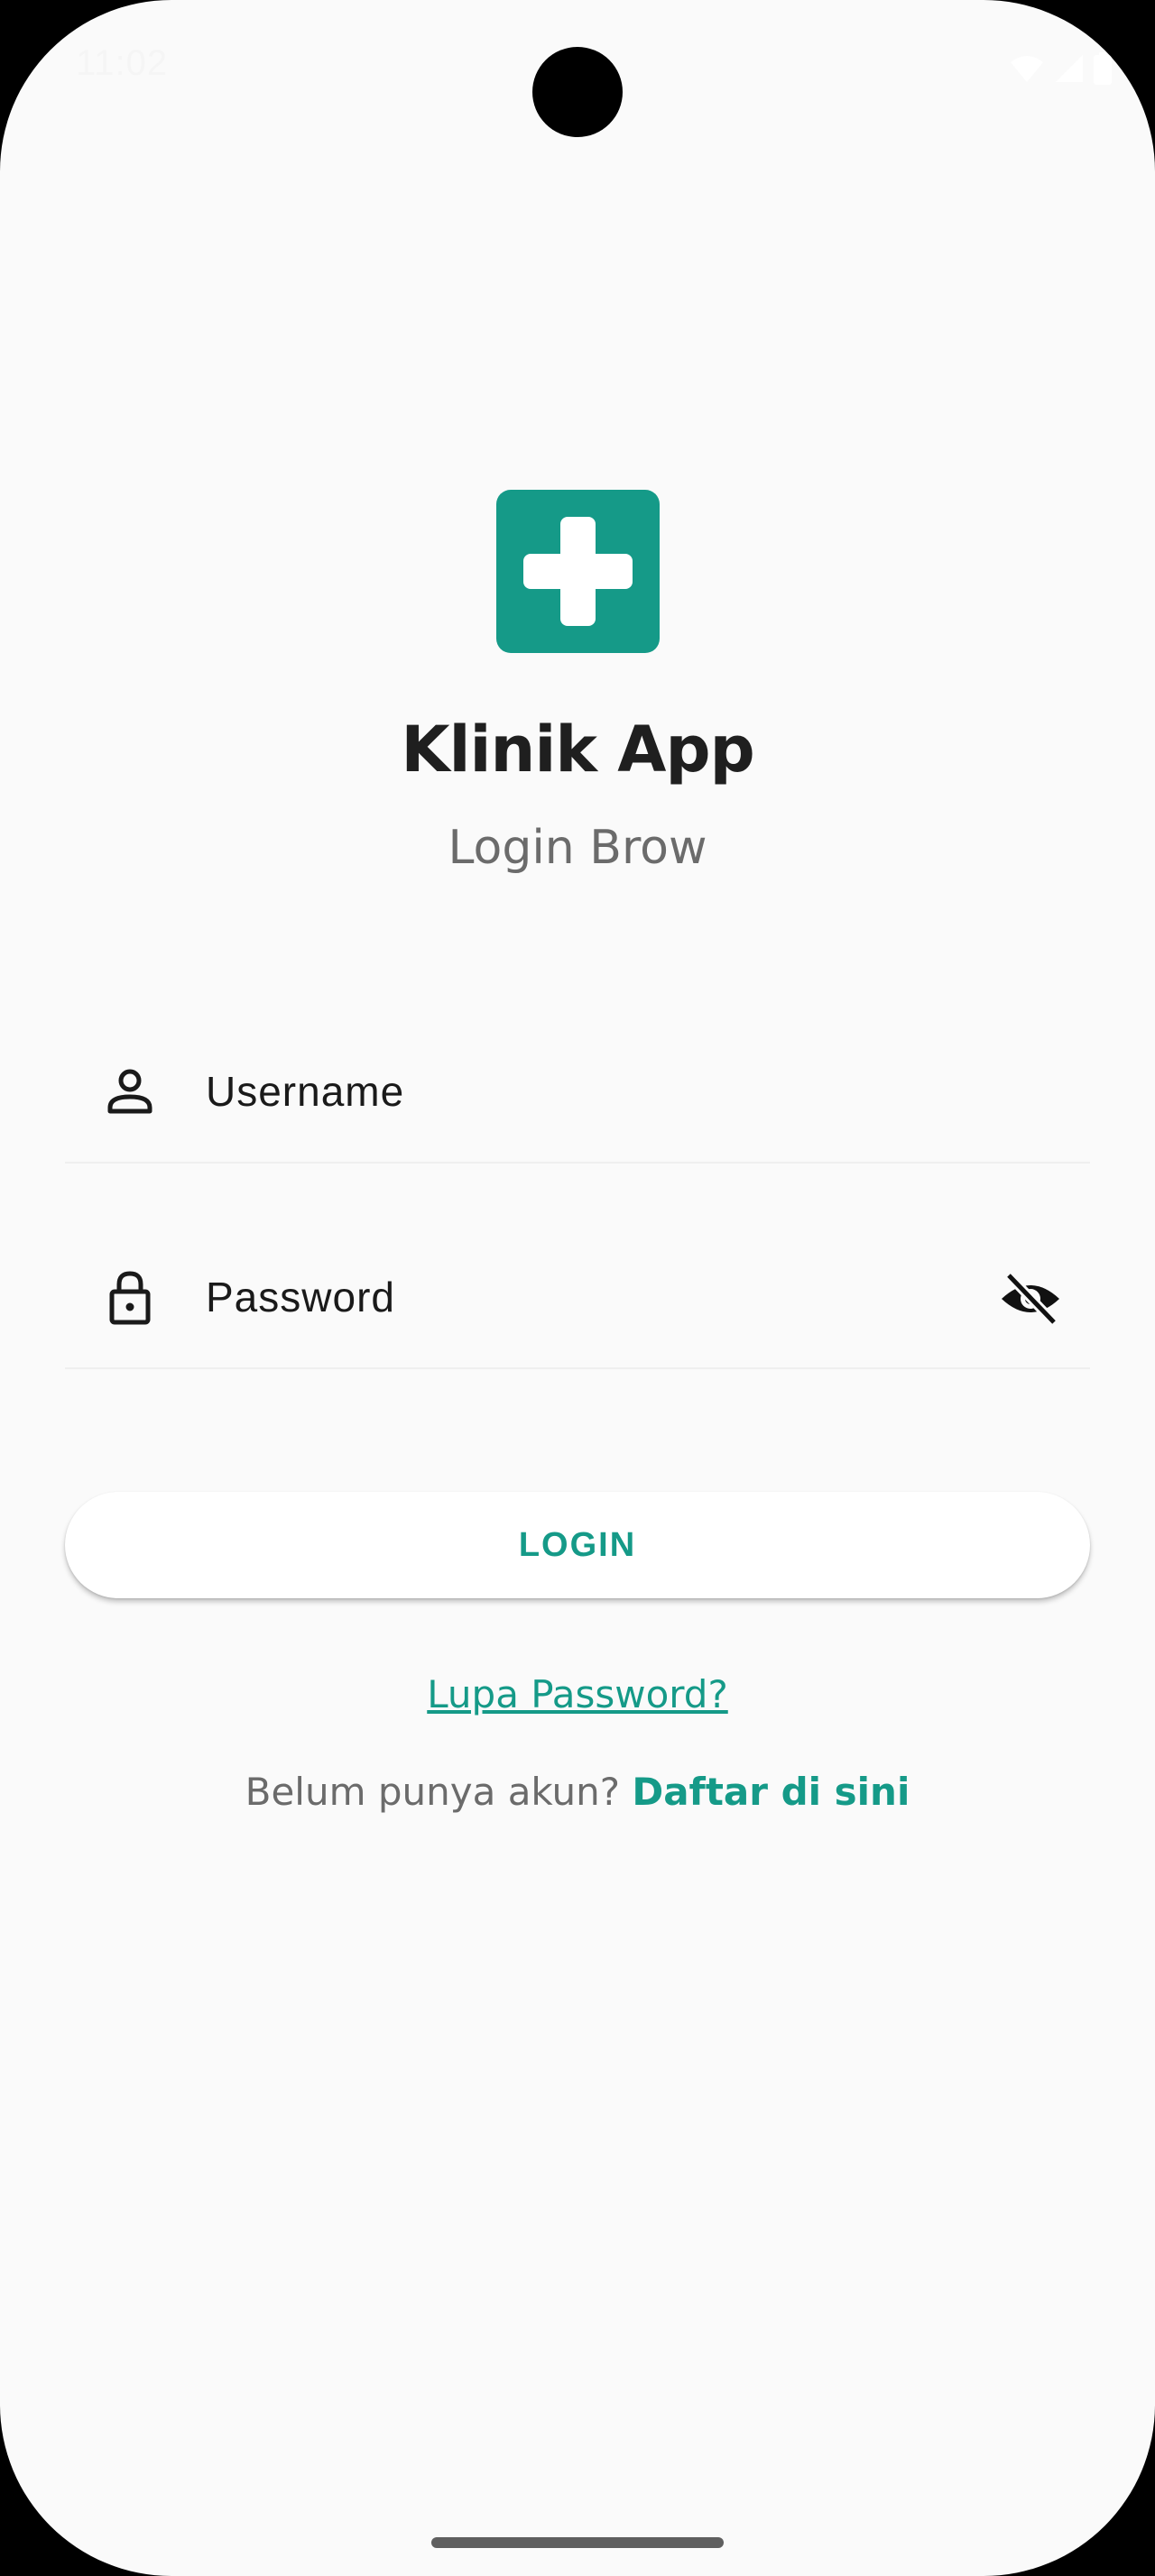 The height and width of the screenshot is (2576, 1155). I want to click on wifi-icon, so click(1027, 69).